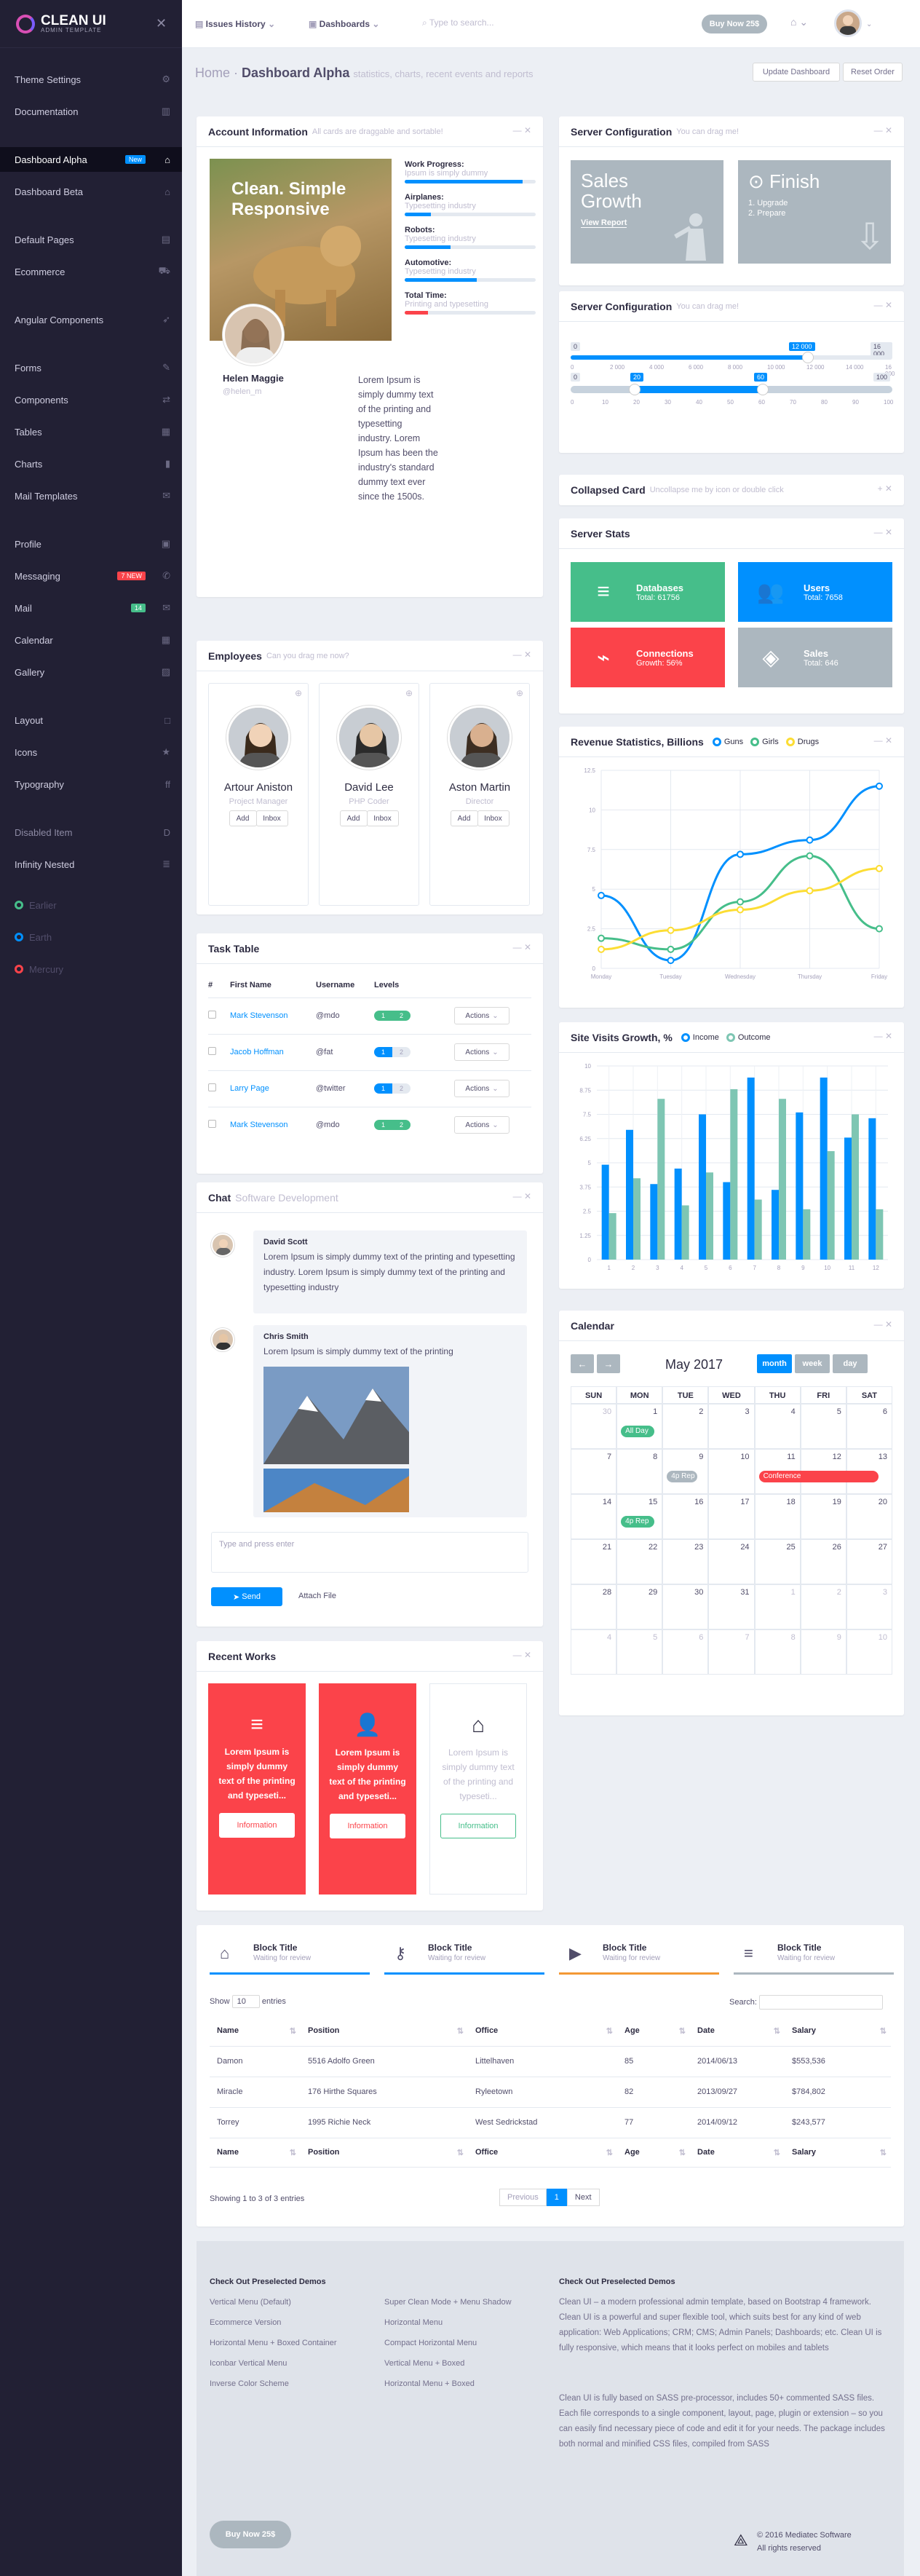  I want to click on calendar-day: 31, so click(731, 1606).